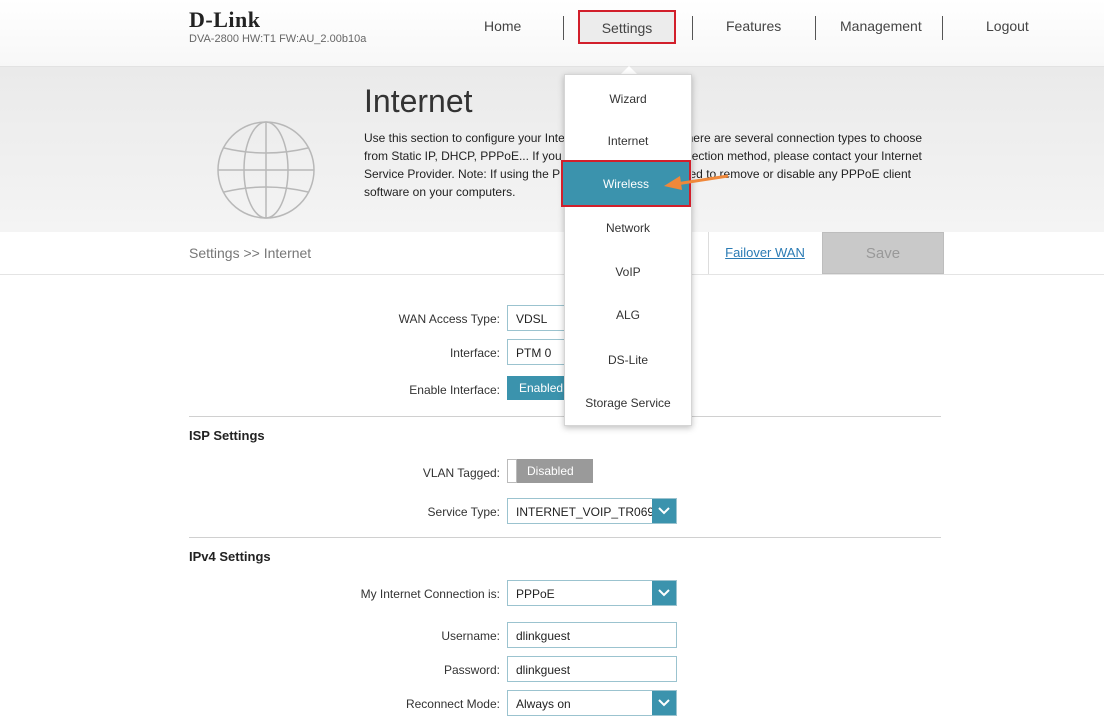 This screenshot has width=1104, height=717. What do you see at coordinates (592, 635) in the screenshot?
I see `username-field: dlinkguest` at bounding box center [592, 635].